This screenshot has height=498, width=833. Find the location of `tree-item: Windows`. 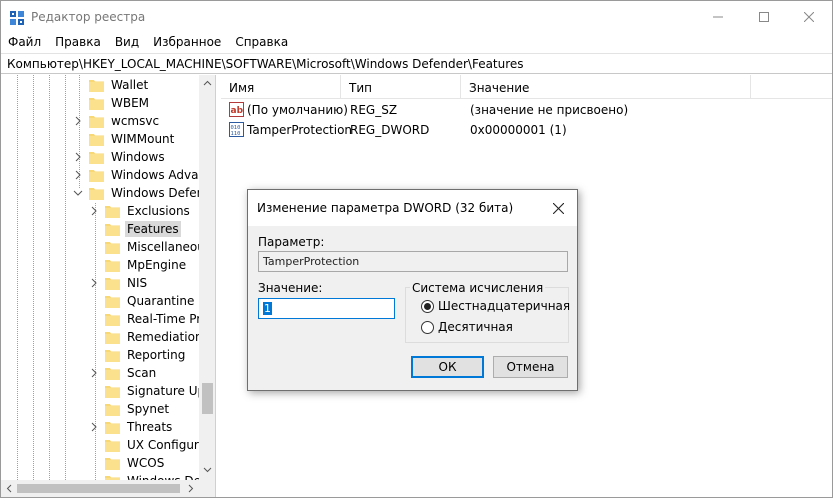

tree-item: Windows is located at coordinates (121, 157).